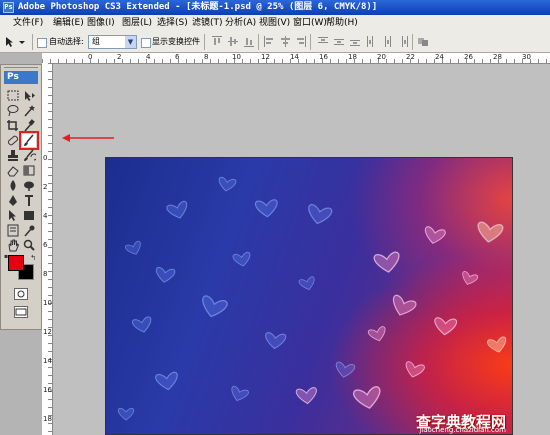 Image resolution: width=550 pixels, height=435 pixels. I want to click on menu-select: 选择(S), so click(172, 23).